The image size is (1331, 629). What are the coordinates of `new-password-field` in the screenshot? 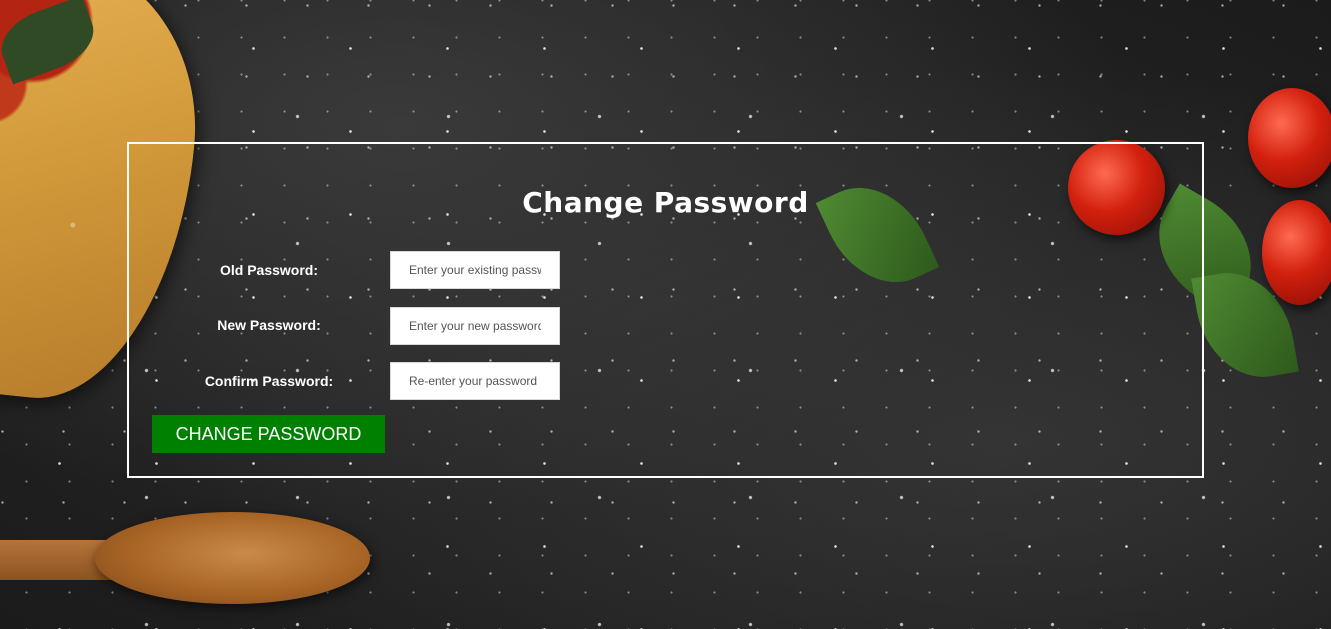 It's located at (475, 326).